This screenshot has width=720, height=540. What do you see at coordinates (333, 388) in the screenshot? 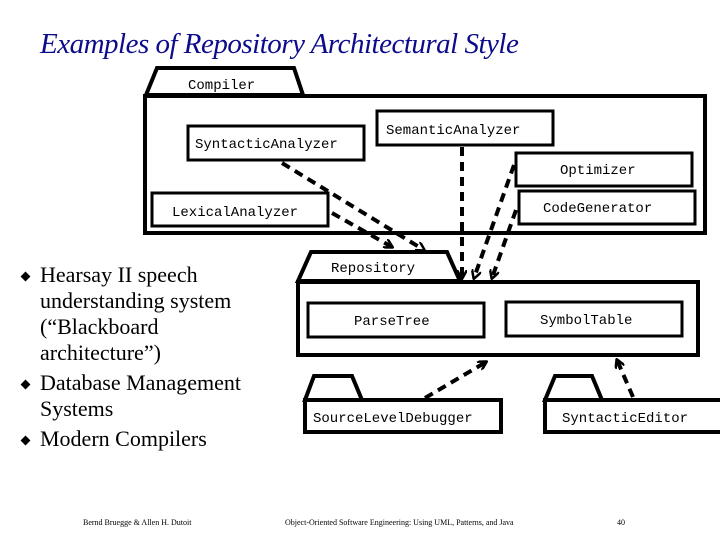
I see `debugger-package-tab` at bounding box center [333, 388].